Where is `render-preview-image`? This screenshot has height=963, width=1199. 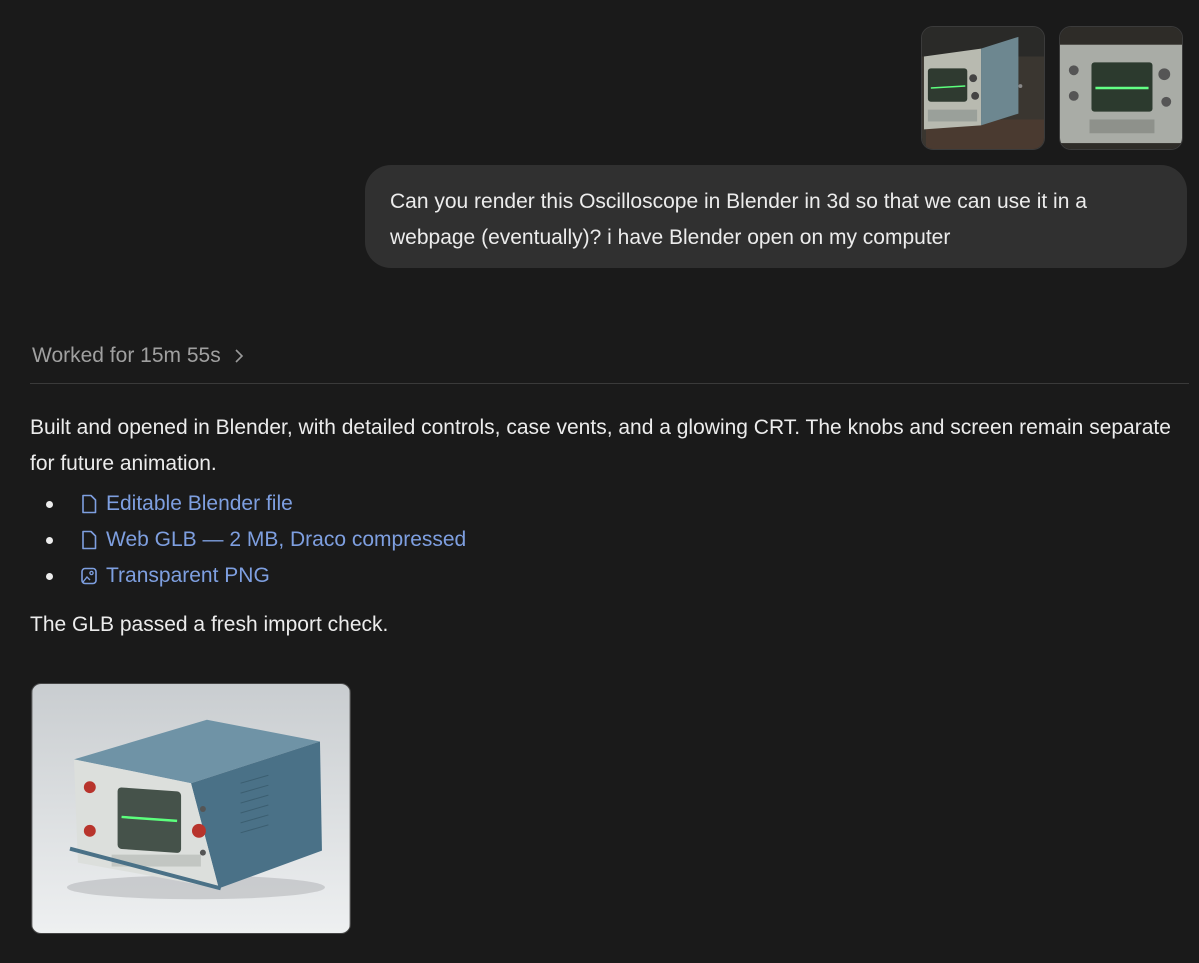 render-preview-image is located at coordinates (191, 808).